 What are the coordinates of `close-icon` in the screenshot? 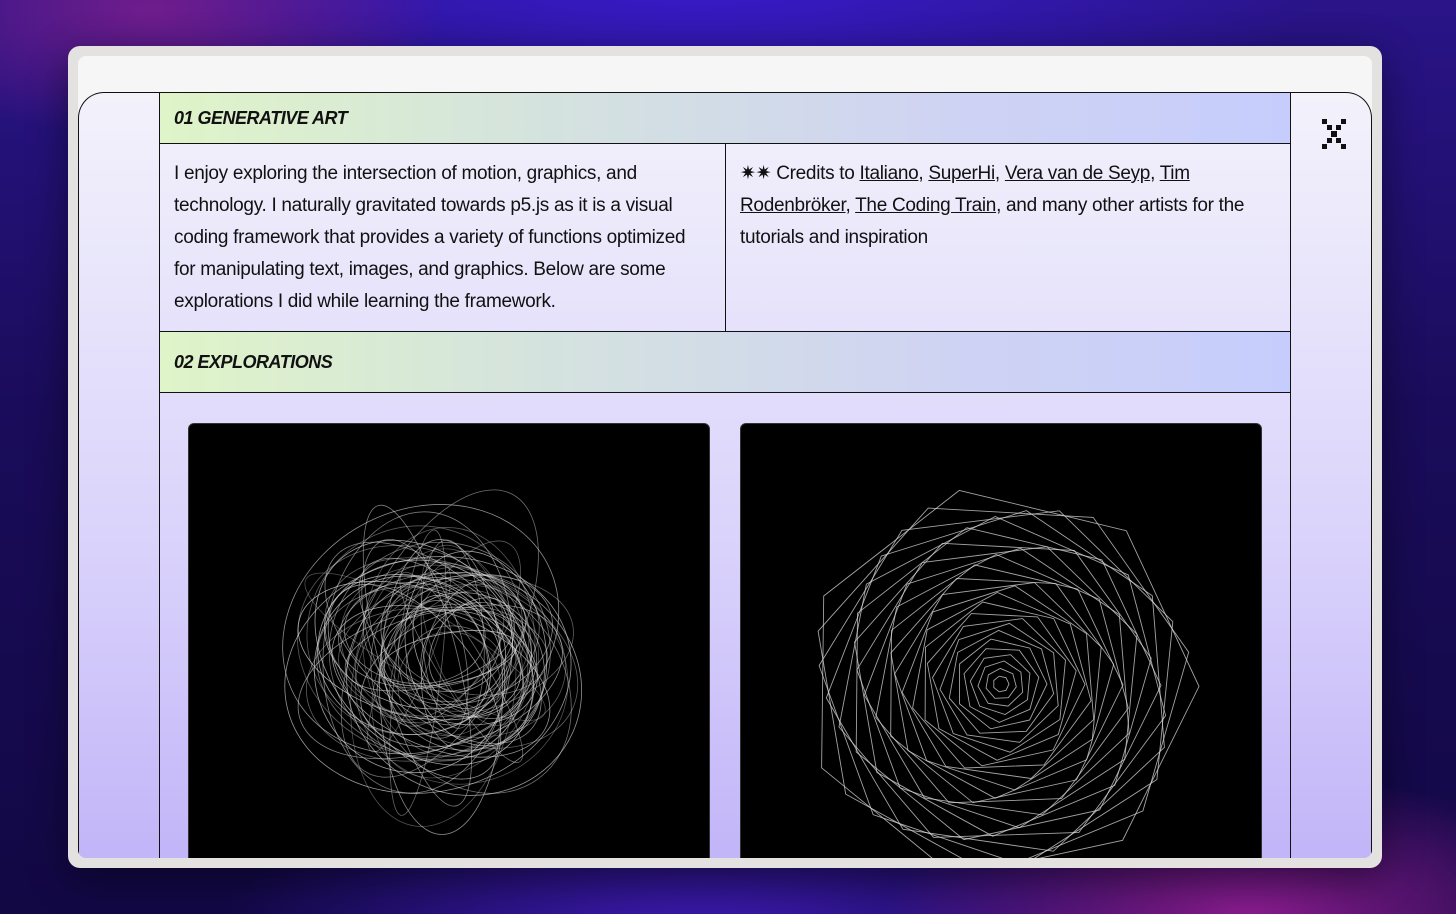 It's located at (1334, 134).